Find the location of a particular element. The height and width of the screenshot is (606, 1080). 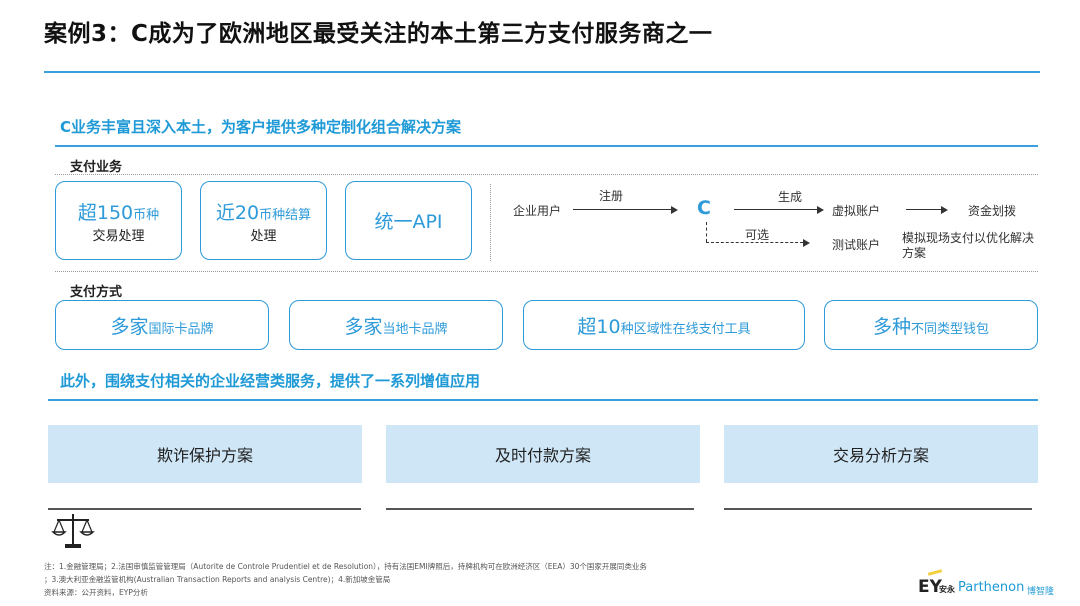

method4-big: 多种 is located at coordinates (891, 326).